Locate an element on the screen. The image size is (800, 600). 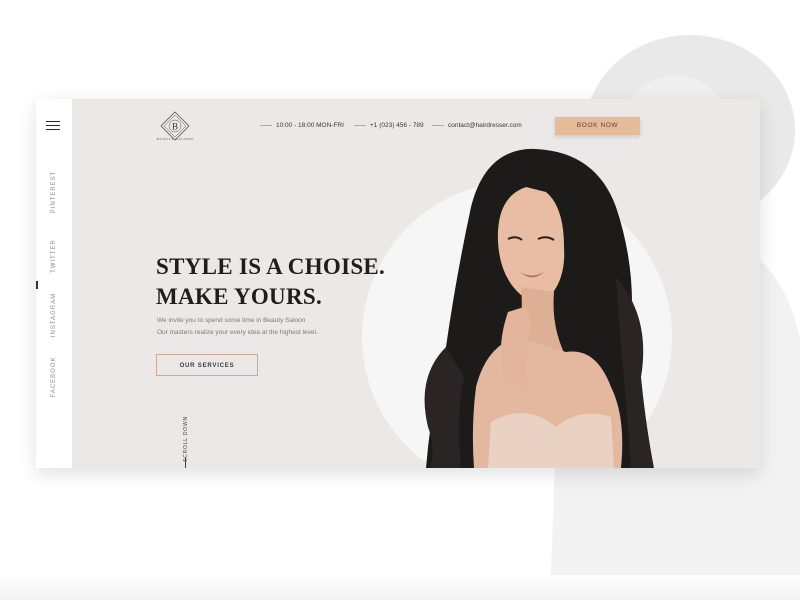
hero-headline: STYLE IS A CHOISE. MAKE YOURS. is located at coordinates (270, 282).